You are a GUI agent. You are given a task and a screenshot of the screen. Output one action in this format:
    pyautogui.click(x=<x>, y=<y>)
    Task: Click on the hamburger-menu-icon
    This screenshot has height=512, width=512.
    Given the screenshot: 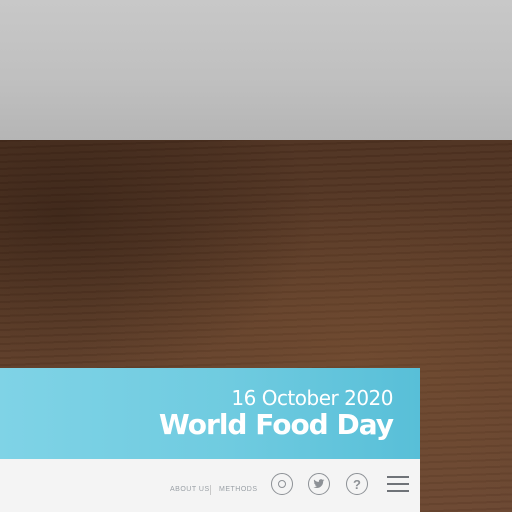 What is the action you would take?
    pyautogui.click(x=398, y=484)
    